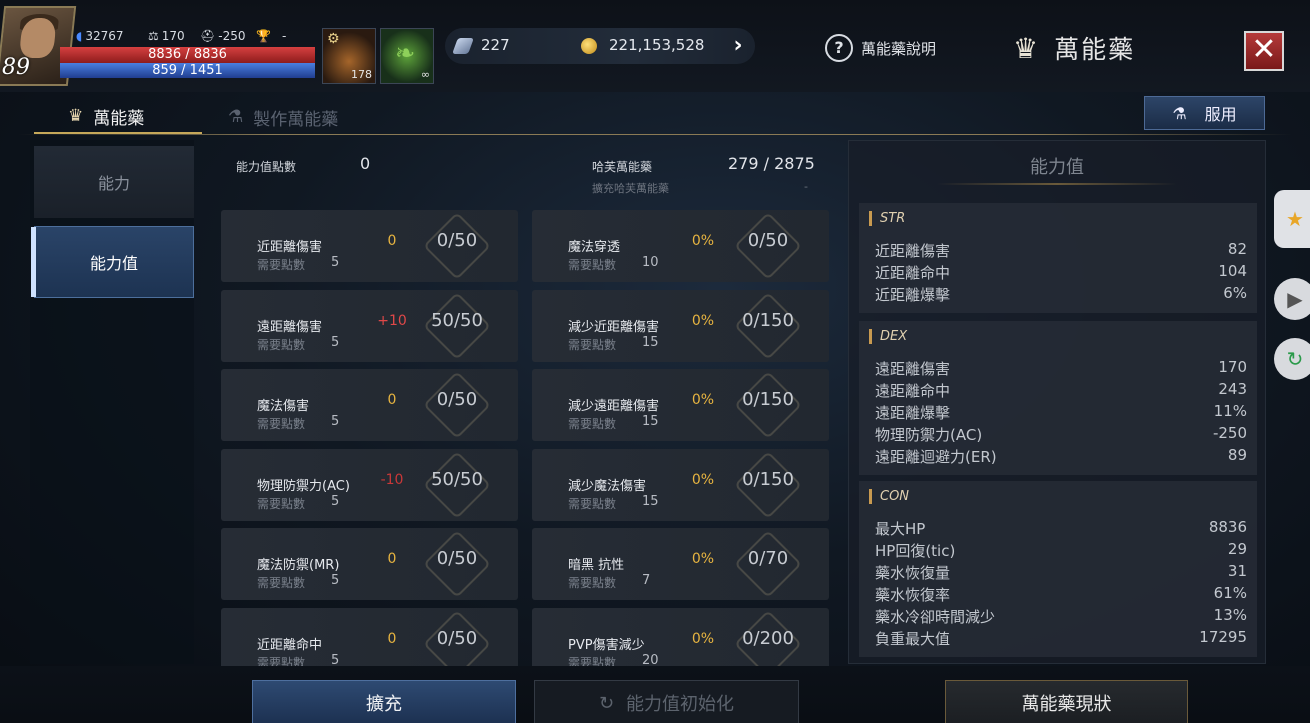 This screenshot has height=723, width=1310. Describe the element at coordinates (1230, 615) in the screenshot. I see `stat-row-value: 13%` at that location.